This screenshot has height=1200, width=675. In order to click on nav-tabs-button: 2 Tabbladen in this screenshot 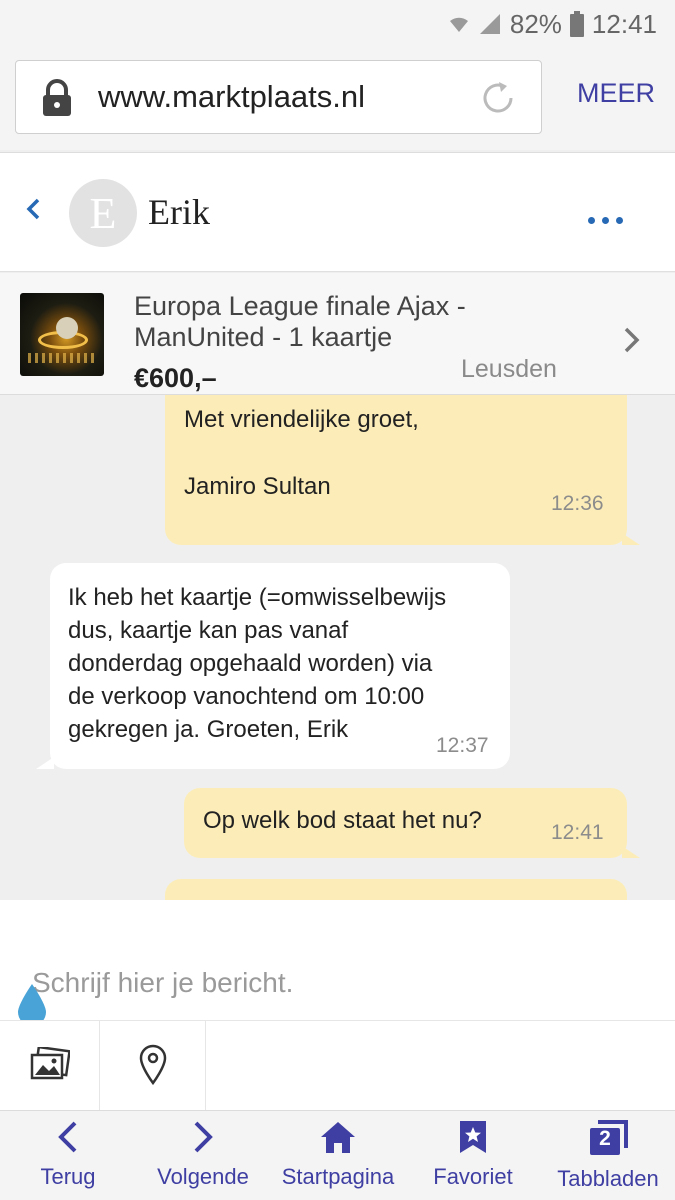, I will do `click(608, 1155)`.